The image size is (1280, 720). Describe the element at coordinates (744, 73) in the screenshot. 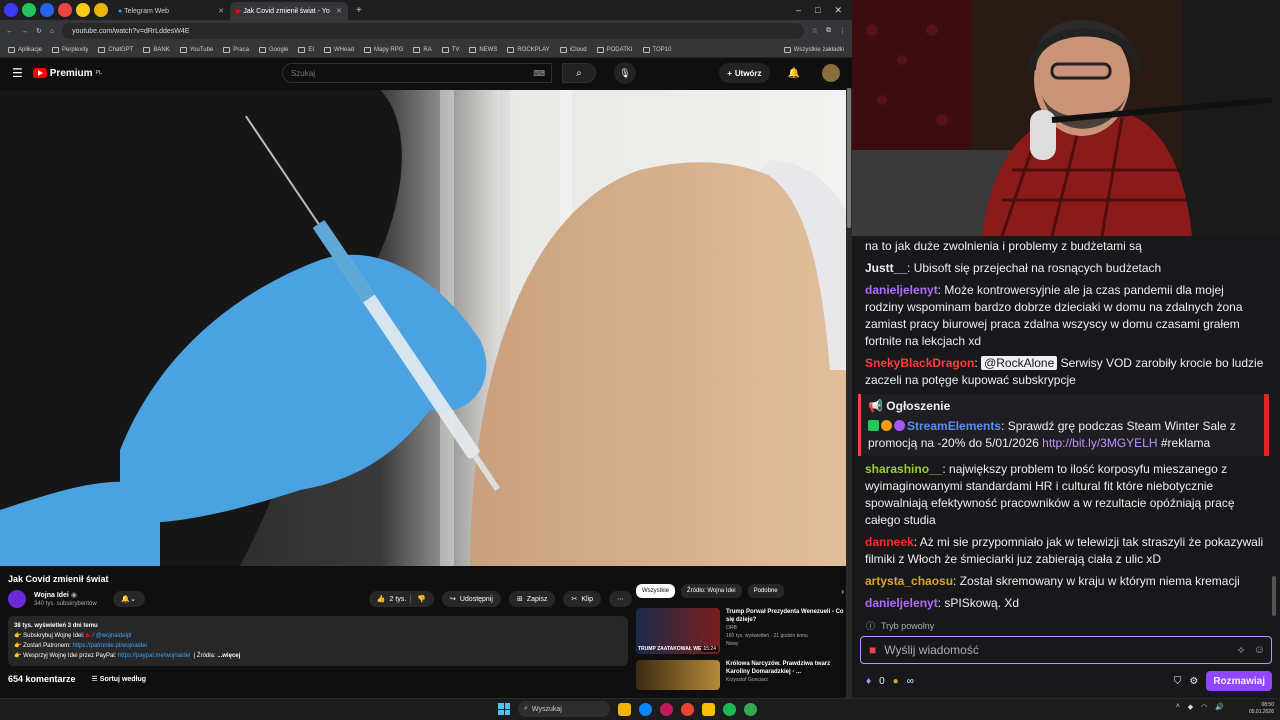

I see `create-button: + Utwórz` at that location.